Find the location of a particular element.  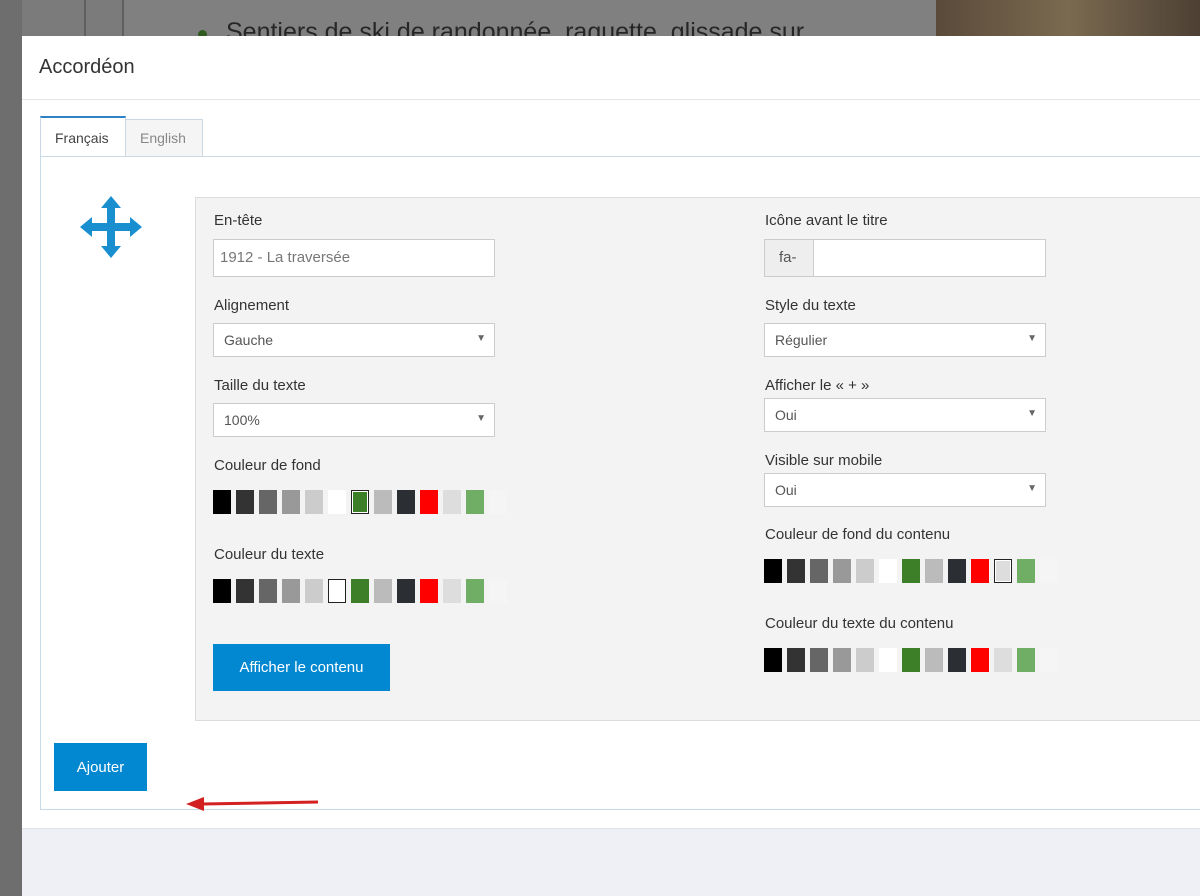

bg-color-palette is located at coordinates (360, 502).